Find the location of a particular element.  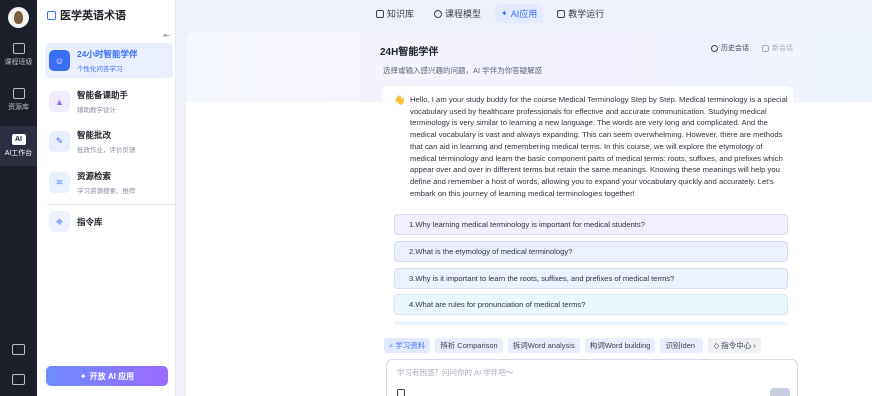

top-tabs: 知识库 课程模型 ✦ AI应用 教学运行 is located at coordinates (490, 13).